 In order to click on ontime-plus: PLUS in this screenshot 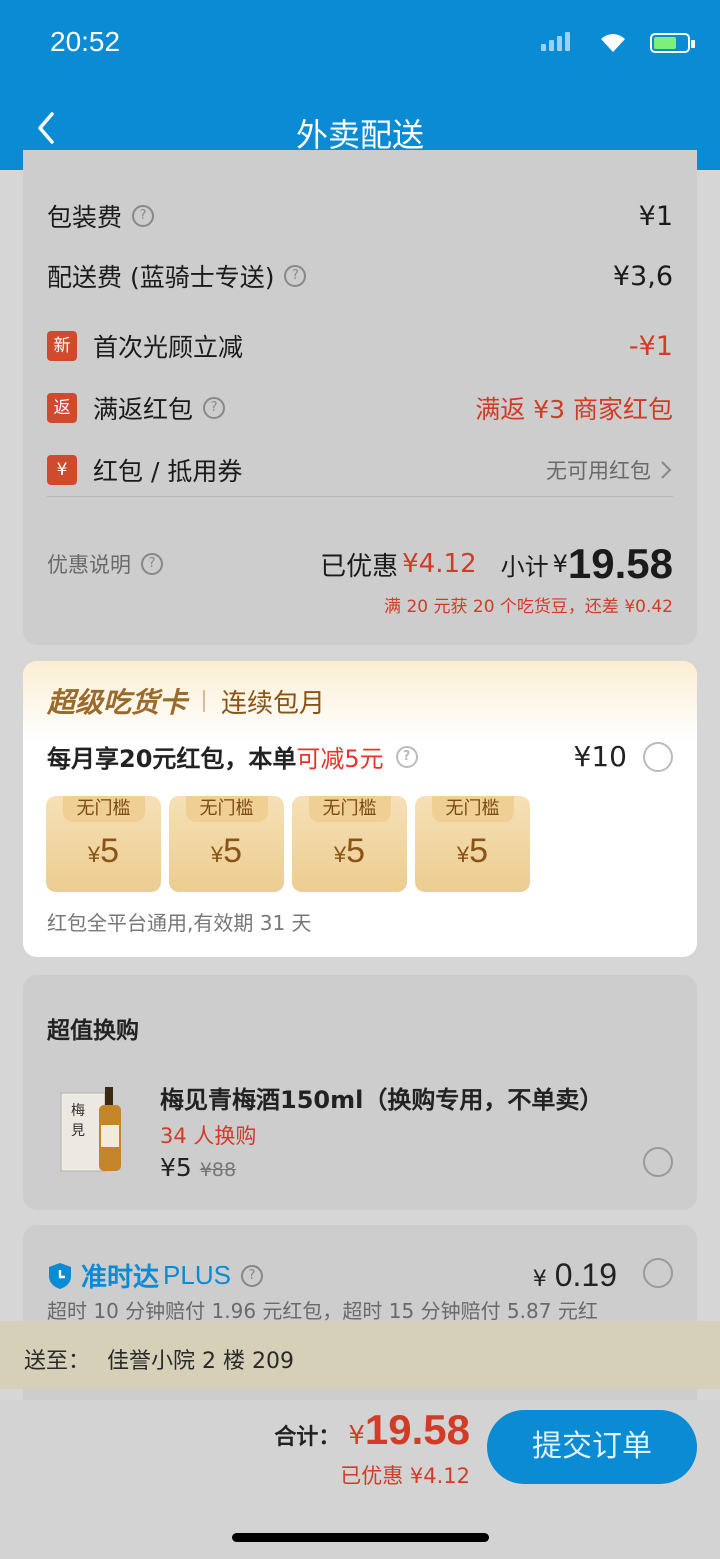, I will do `click(197, 1275)`.